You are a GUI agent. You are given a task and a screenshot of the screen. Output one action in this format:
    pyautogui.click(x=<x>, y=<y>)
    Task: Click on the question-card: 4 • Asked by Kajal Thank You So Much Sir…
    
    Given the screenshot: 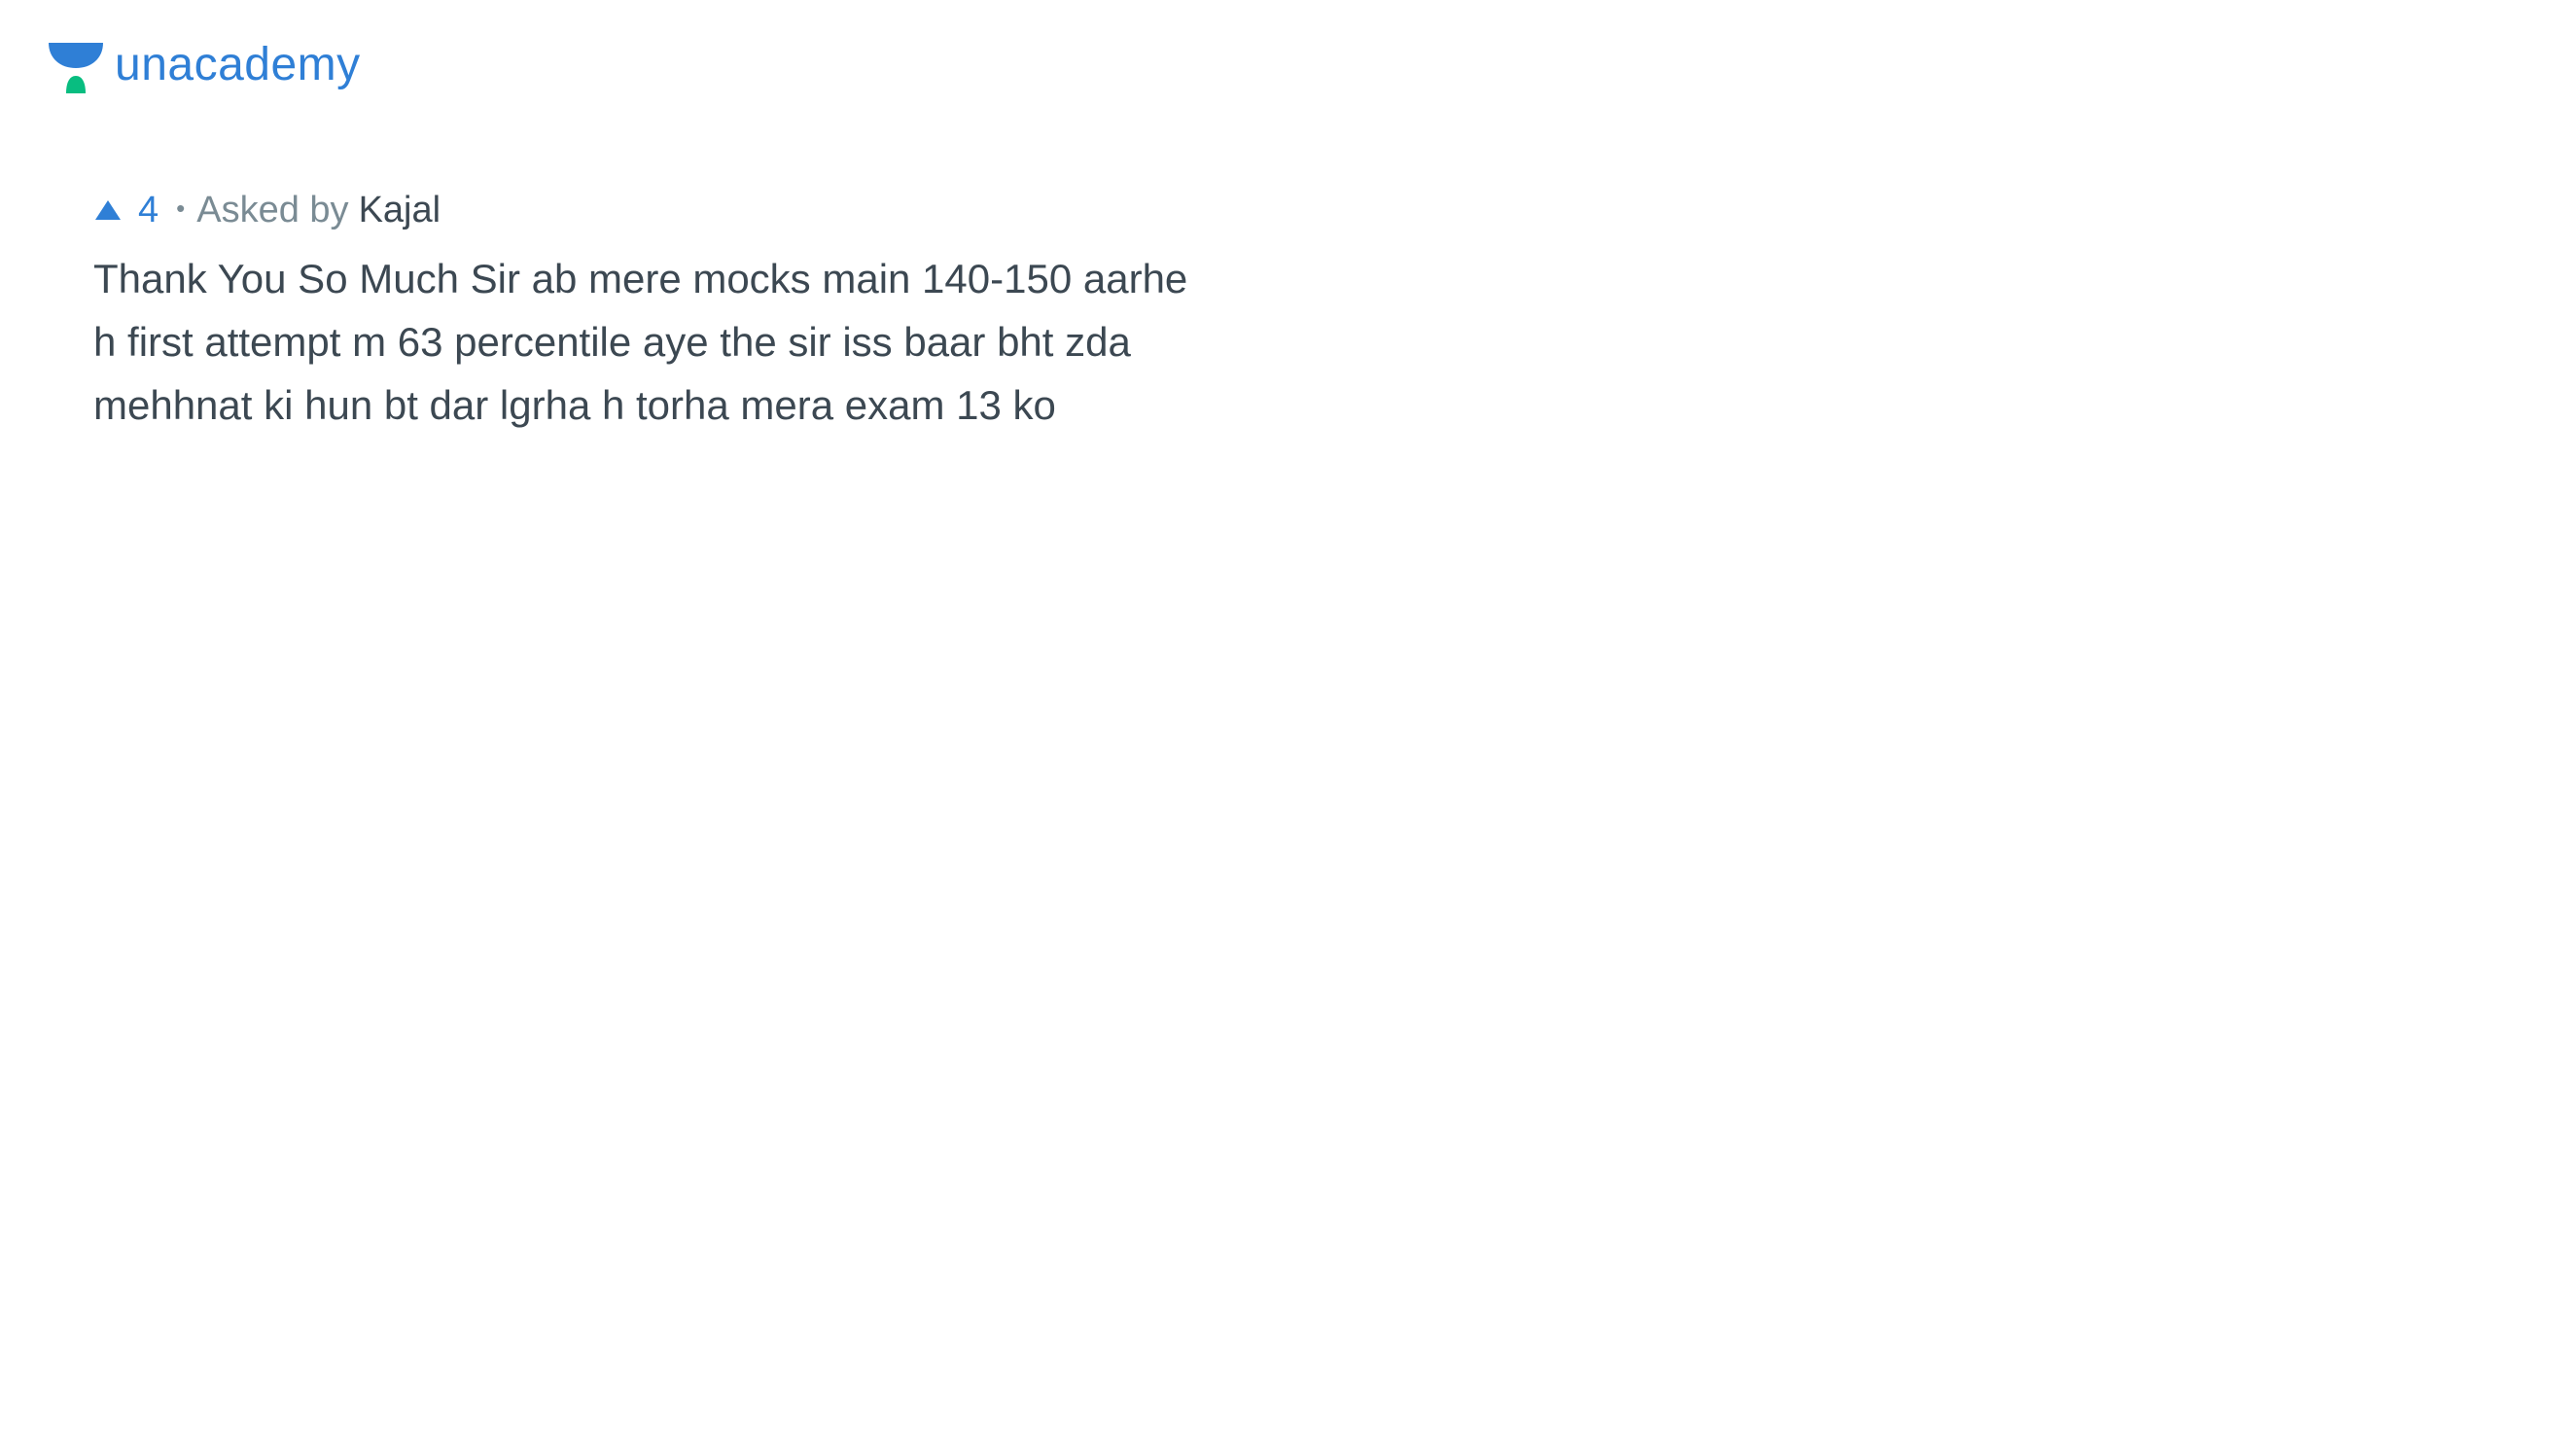 What is the action you would take?
    pyautogui.click(x=687, y=310)
    